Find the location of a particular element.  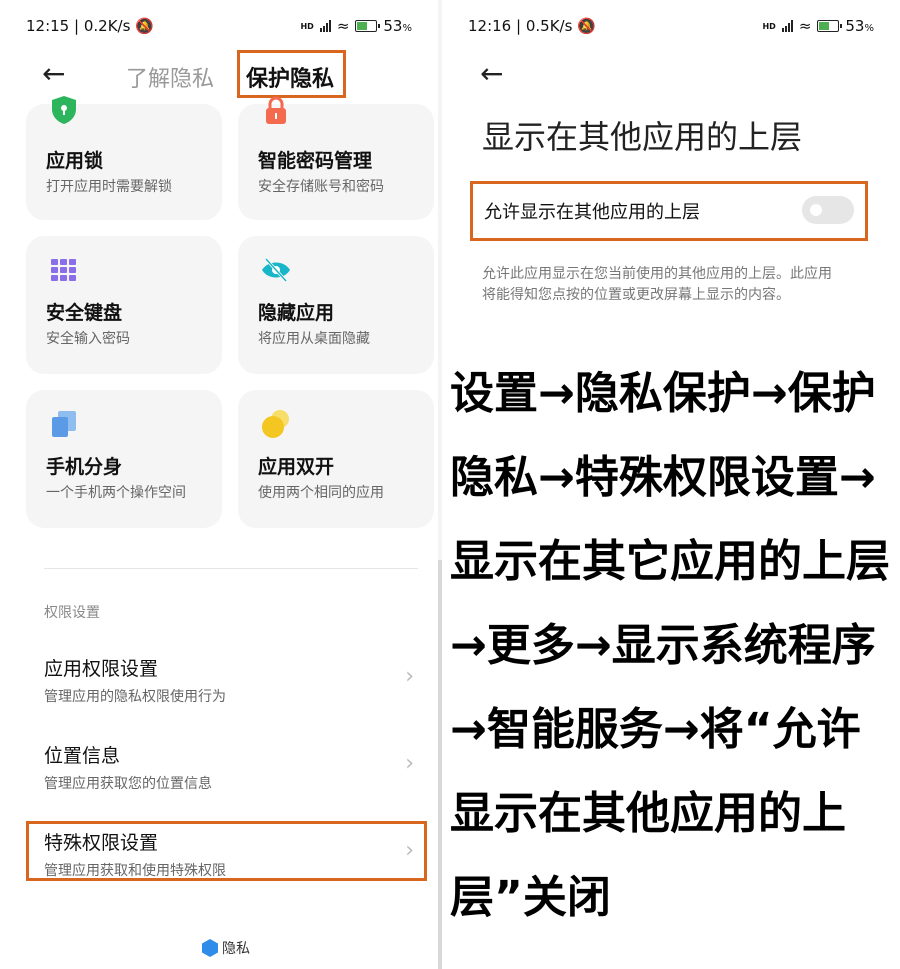

card-subtitle: 将应用从桌面隐藏 is located at coordinates (314, 339).